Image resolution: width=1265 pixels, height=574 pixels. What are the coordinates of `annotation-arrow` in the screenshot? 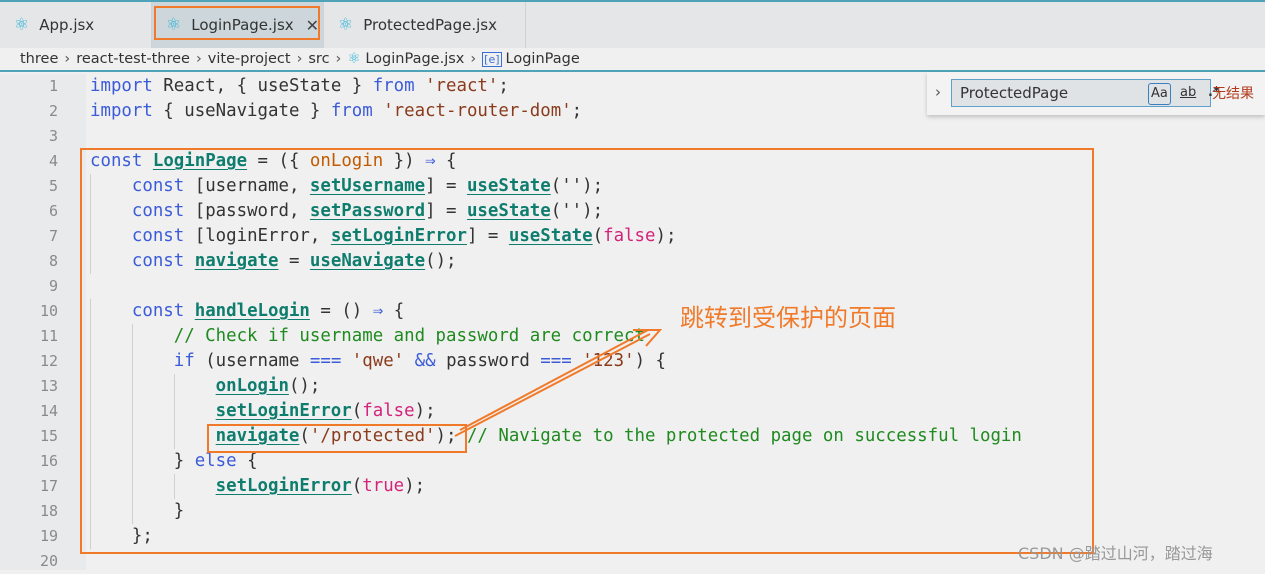 It's located at (558, 383).